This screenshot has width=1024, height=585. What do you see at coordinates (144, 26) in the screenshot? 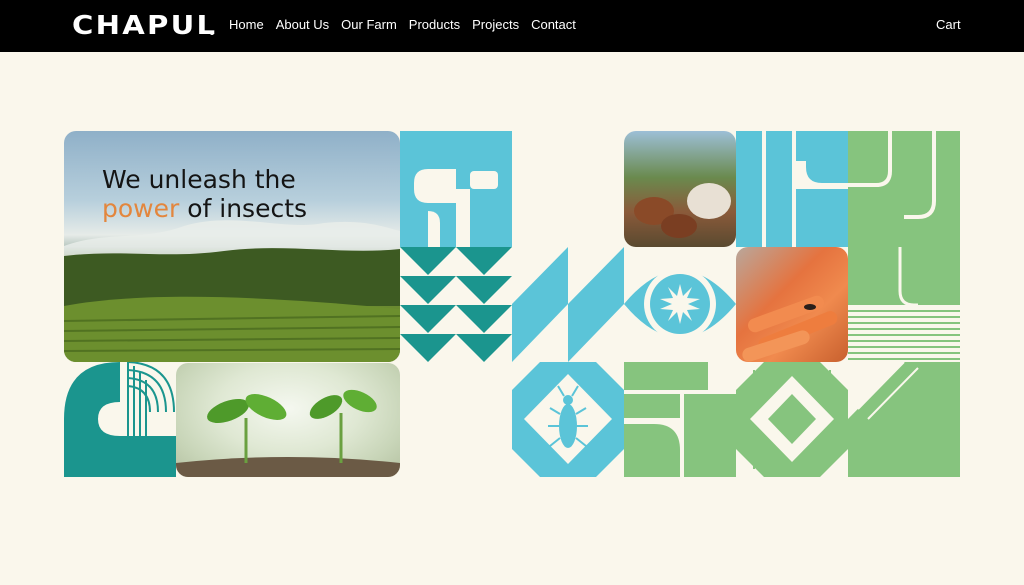
I see `brand-logo: CHAPUL` at bounding box center [144, 26].